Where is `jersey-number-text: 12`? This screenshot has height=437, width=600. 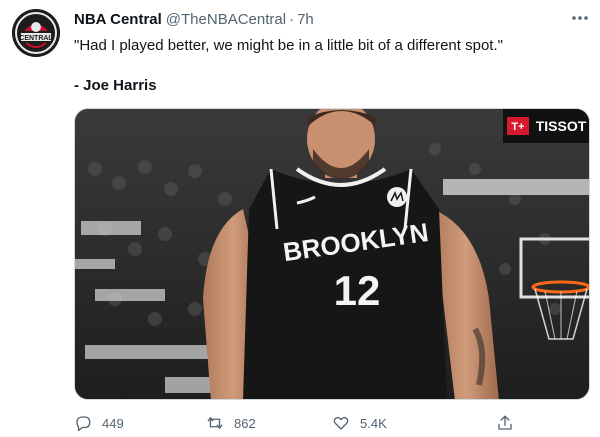
jersey-number-text: 12 is located at coordinates (357, 290).